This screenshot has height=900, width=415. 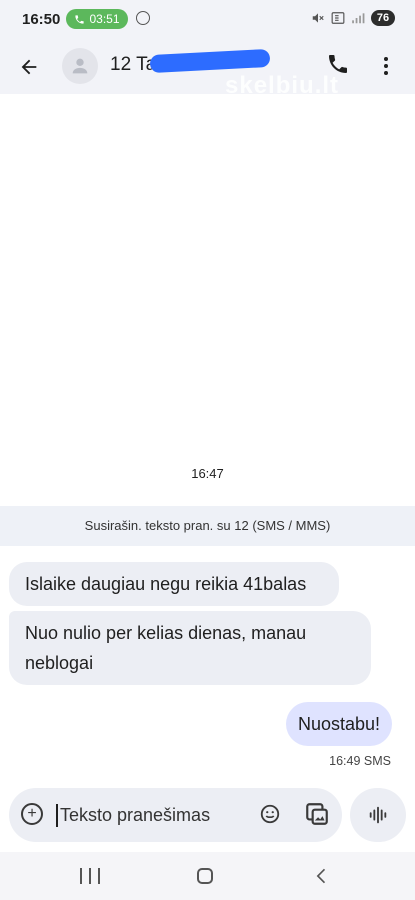 I want to click on voice-record-button, so click(x=378, y=815).